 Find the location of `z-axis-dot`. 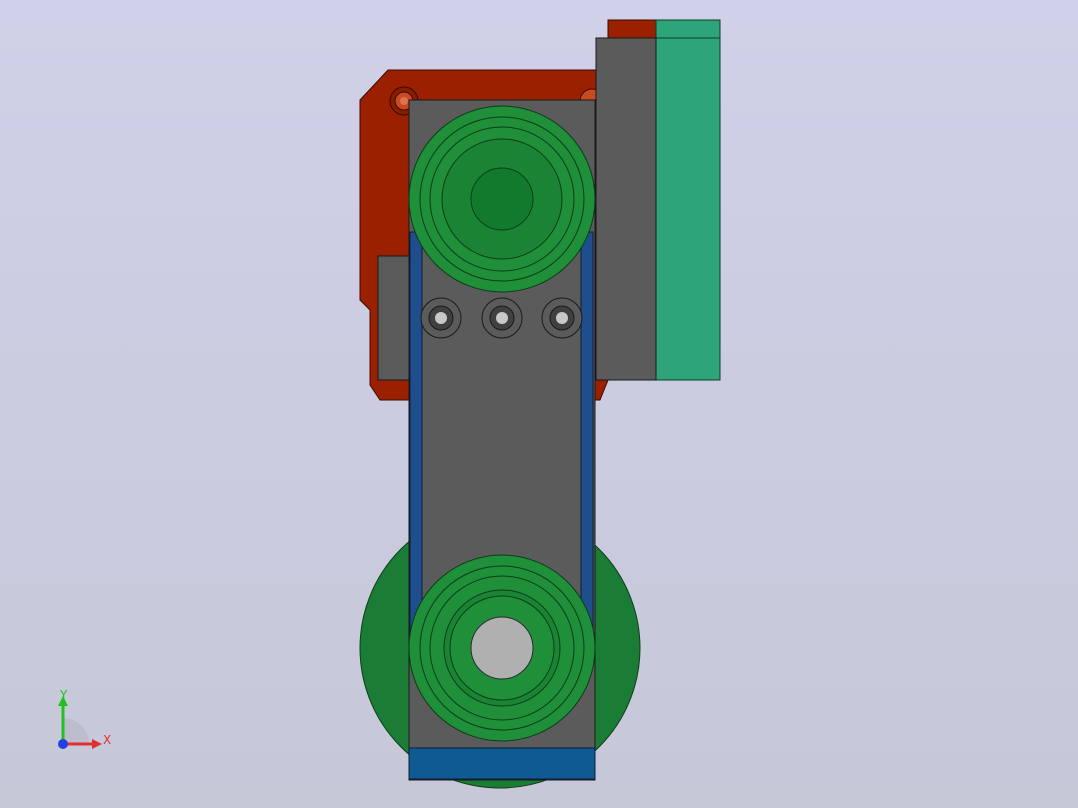

z-axis-dot is located at coordinates (63, 744).